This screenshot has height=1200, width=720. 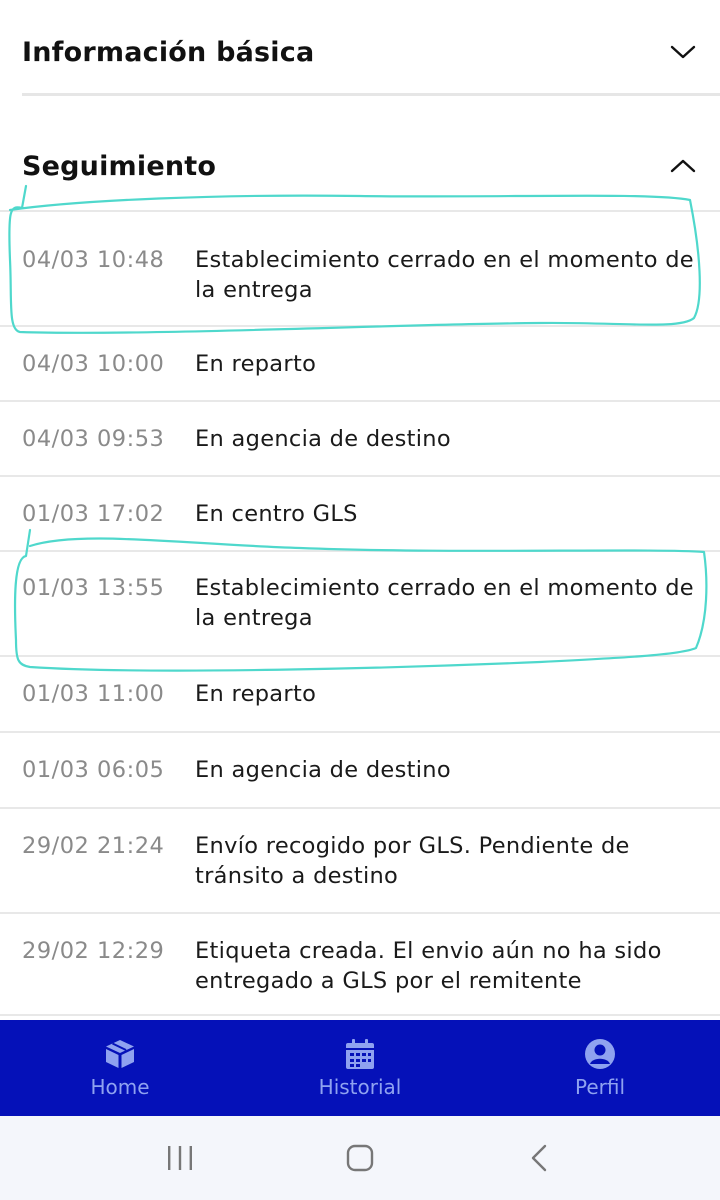 I want to click on nav-historial: Historial, so click(x=360, y=1068).